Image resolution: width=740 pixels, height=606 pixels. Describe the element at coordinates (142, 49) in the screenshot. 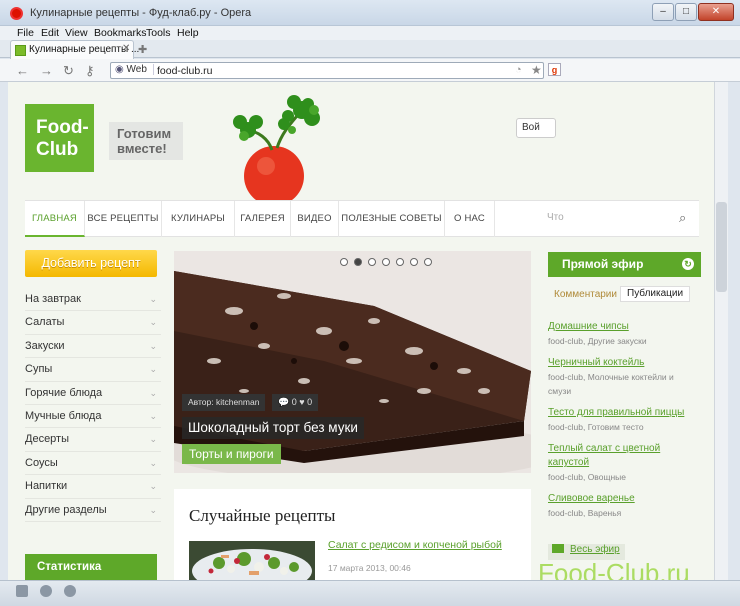

I see `new-tab-icon: ✚` at that location.